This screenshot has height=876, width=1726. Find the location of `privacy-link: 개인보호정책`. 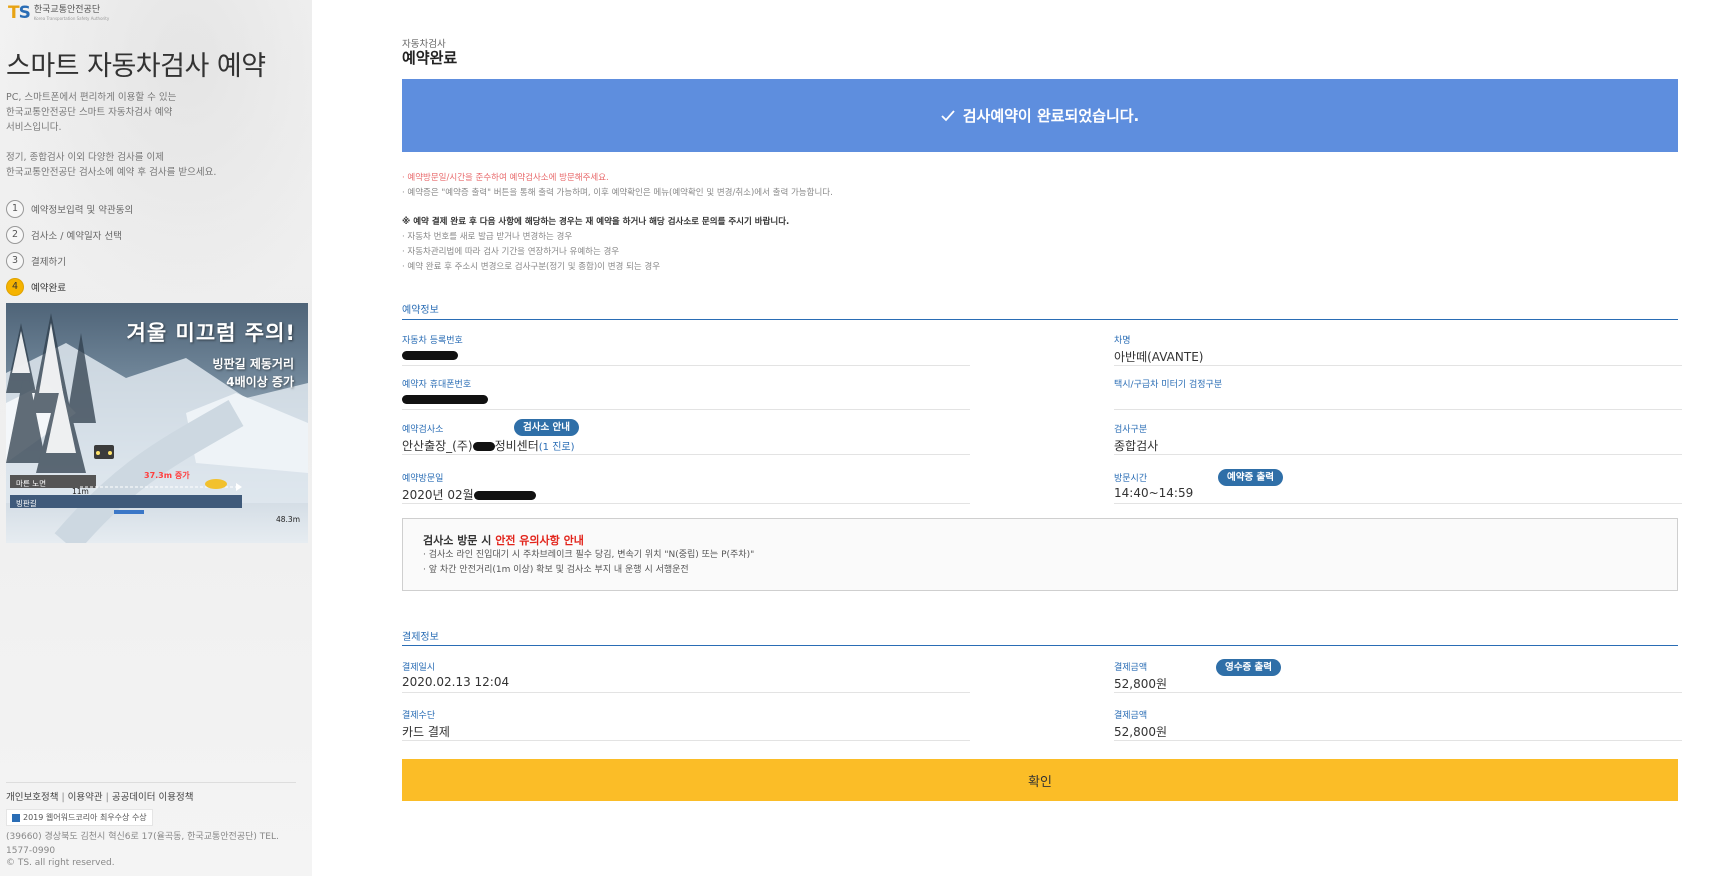

privacy-link: 개인보호정책 is located at coordinates (32, 797).